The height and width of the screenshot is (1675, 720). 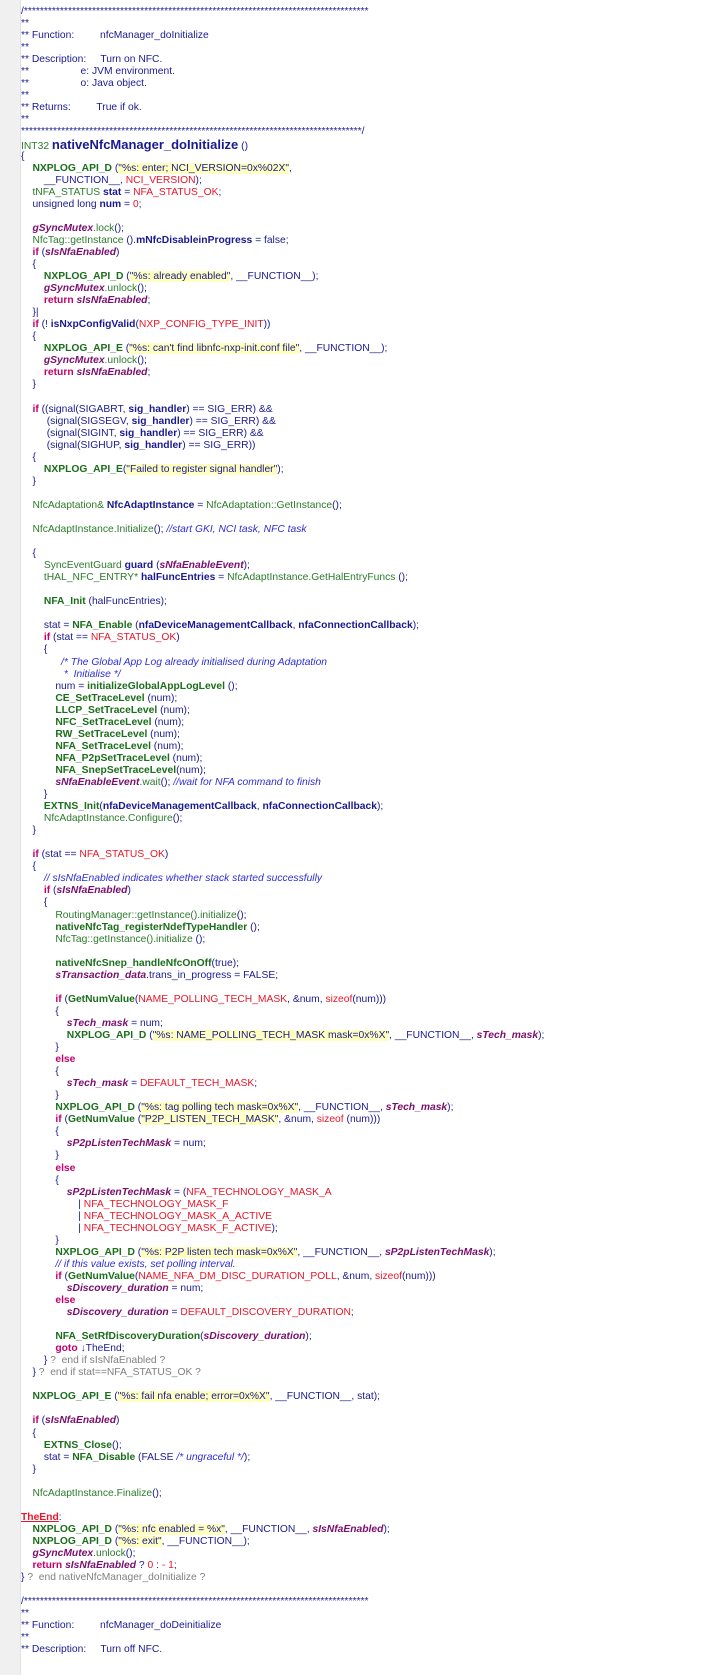 What do you see at coordinates (370, 1361) in the screenshot?
I see `code-line: } ? end if sIsNfaEnabled ?` at bounding box center [370, 1361].